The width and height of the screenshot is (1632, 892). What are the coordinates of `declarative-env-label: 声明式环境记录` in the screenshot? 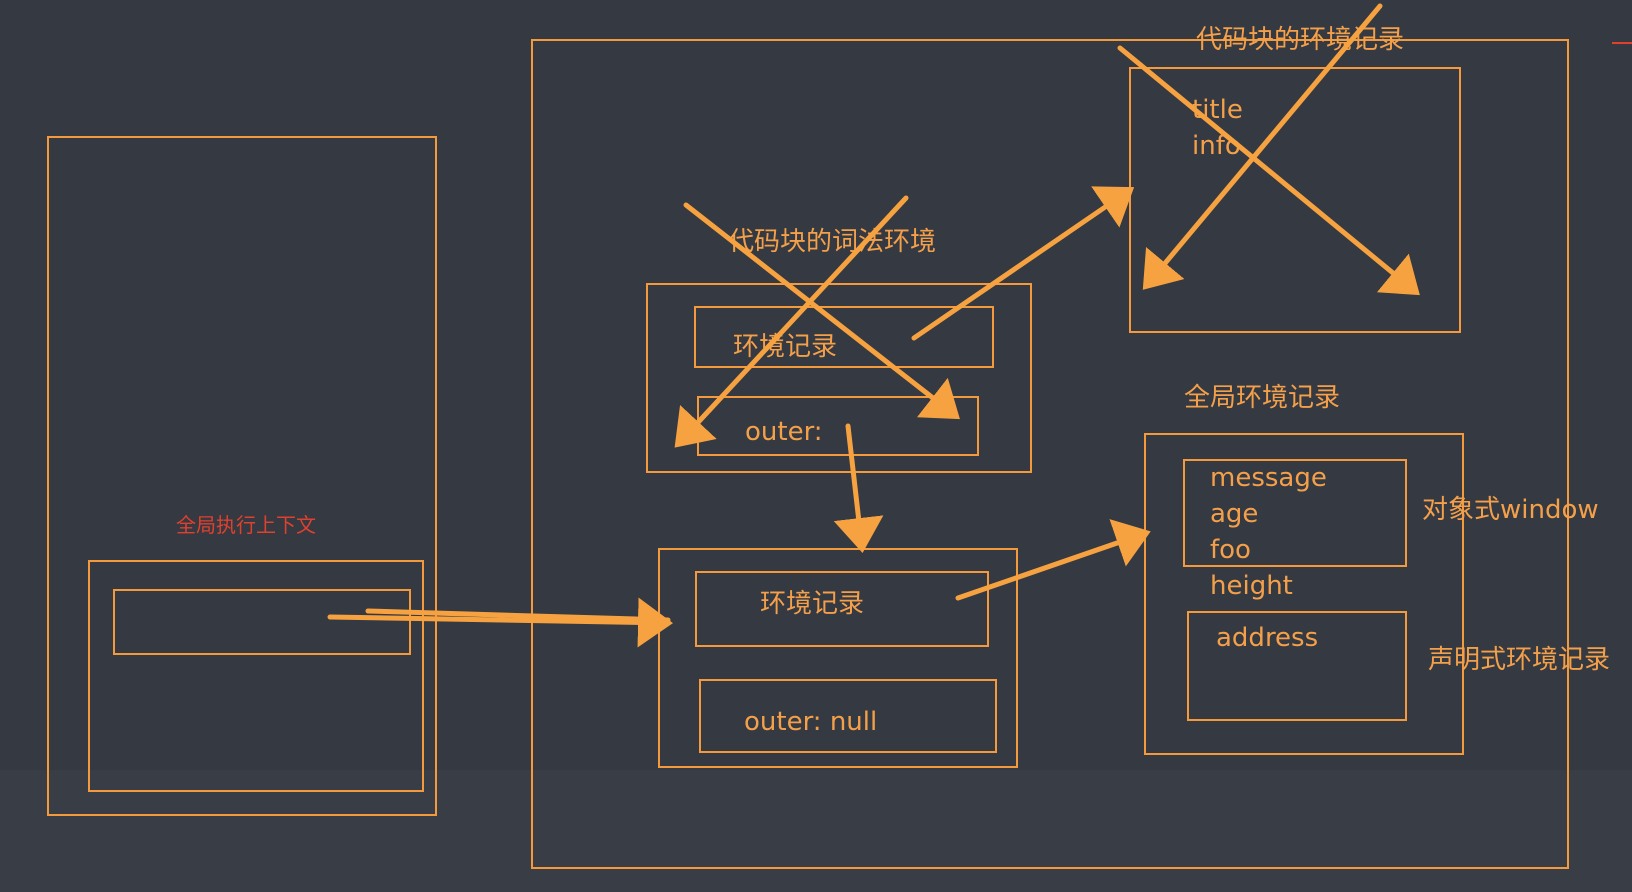 It's located at (1519, 660).